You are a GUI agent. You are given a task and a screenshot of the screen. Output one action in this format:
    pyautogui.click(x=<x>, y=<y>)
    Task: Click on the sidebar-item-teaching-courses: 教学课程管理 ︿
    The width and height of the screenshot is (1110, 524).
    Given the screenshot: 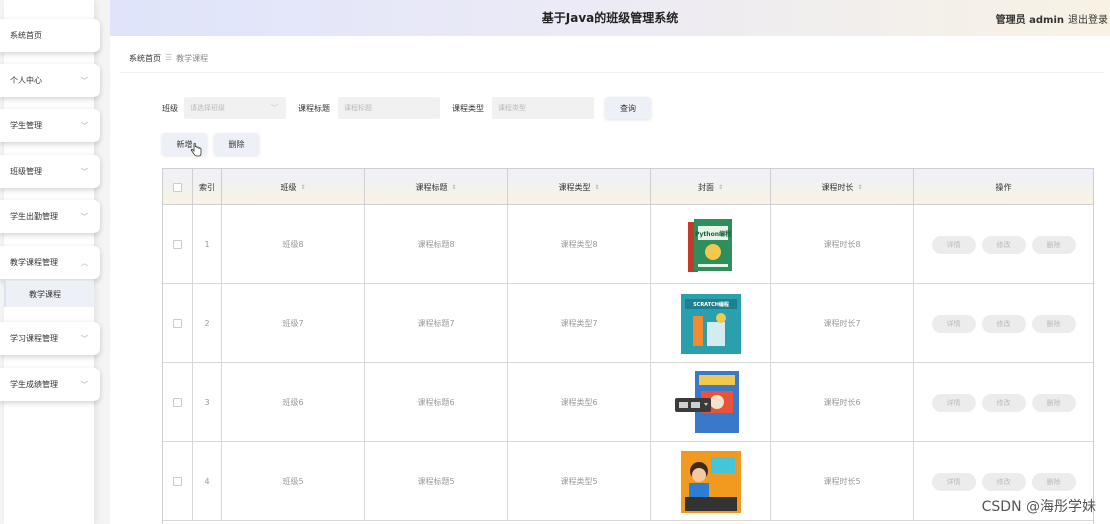 What is the action you would take?
    pyautogui.click(x=50, y=262)
    